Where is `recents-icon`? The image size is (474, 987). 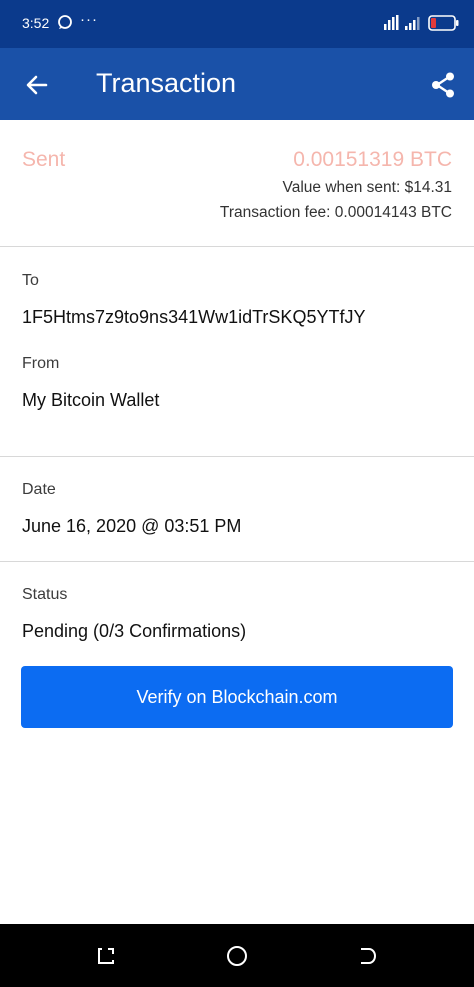 recents-icon is located at coordinates (106, 956).